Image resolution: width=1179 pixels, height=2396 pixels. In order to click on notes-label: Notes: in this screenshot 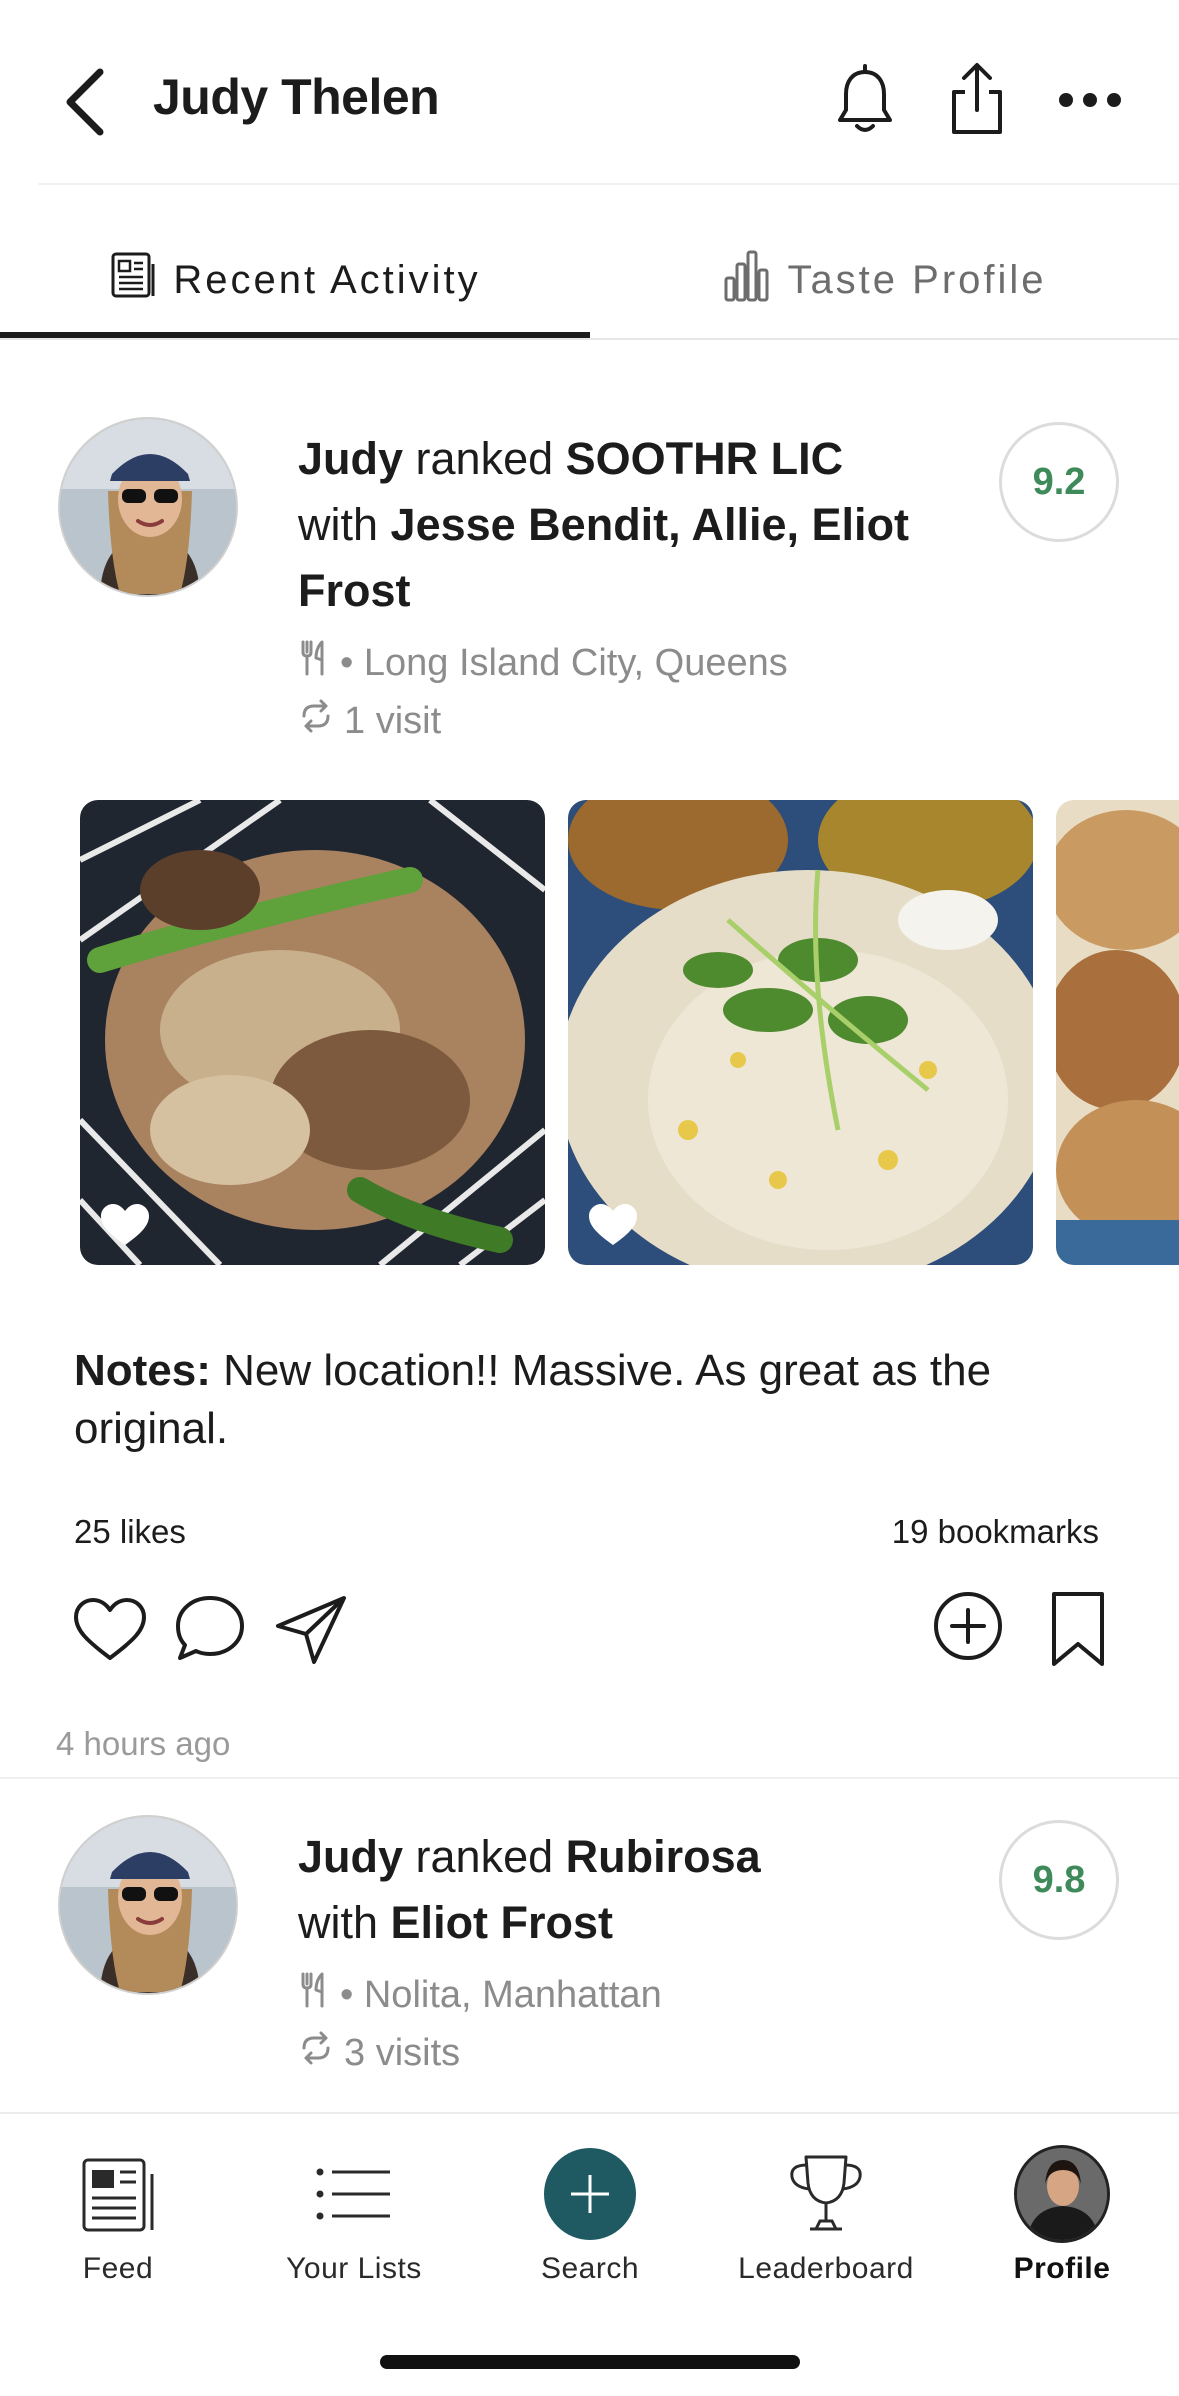, I will do `click(142, 1370)`.